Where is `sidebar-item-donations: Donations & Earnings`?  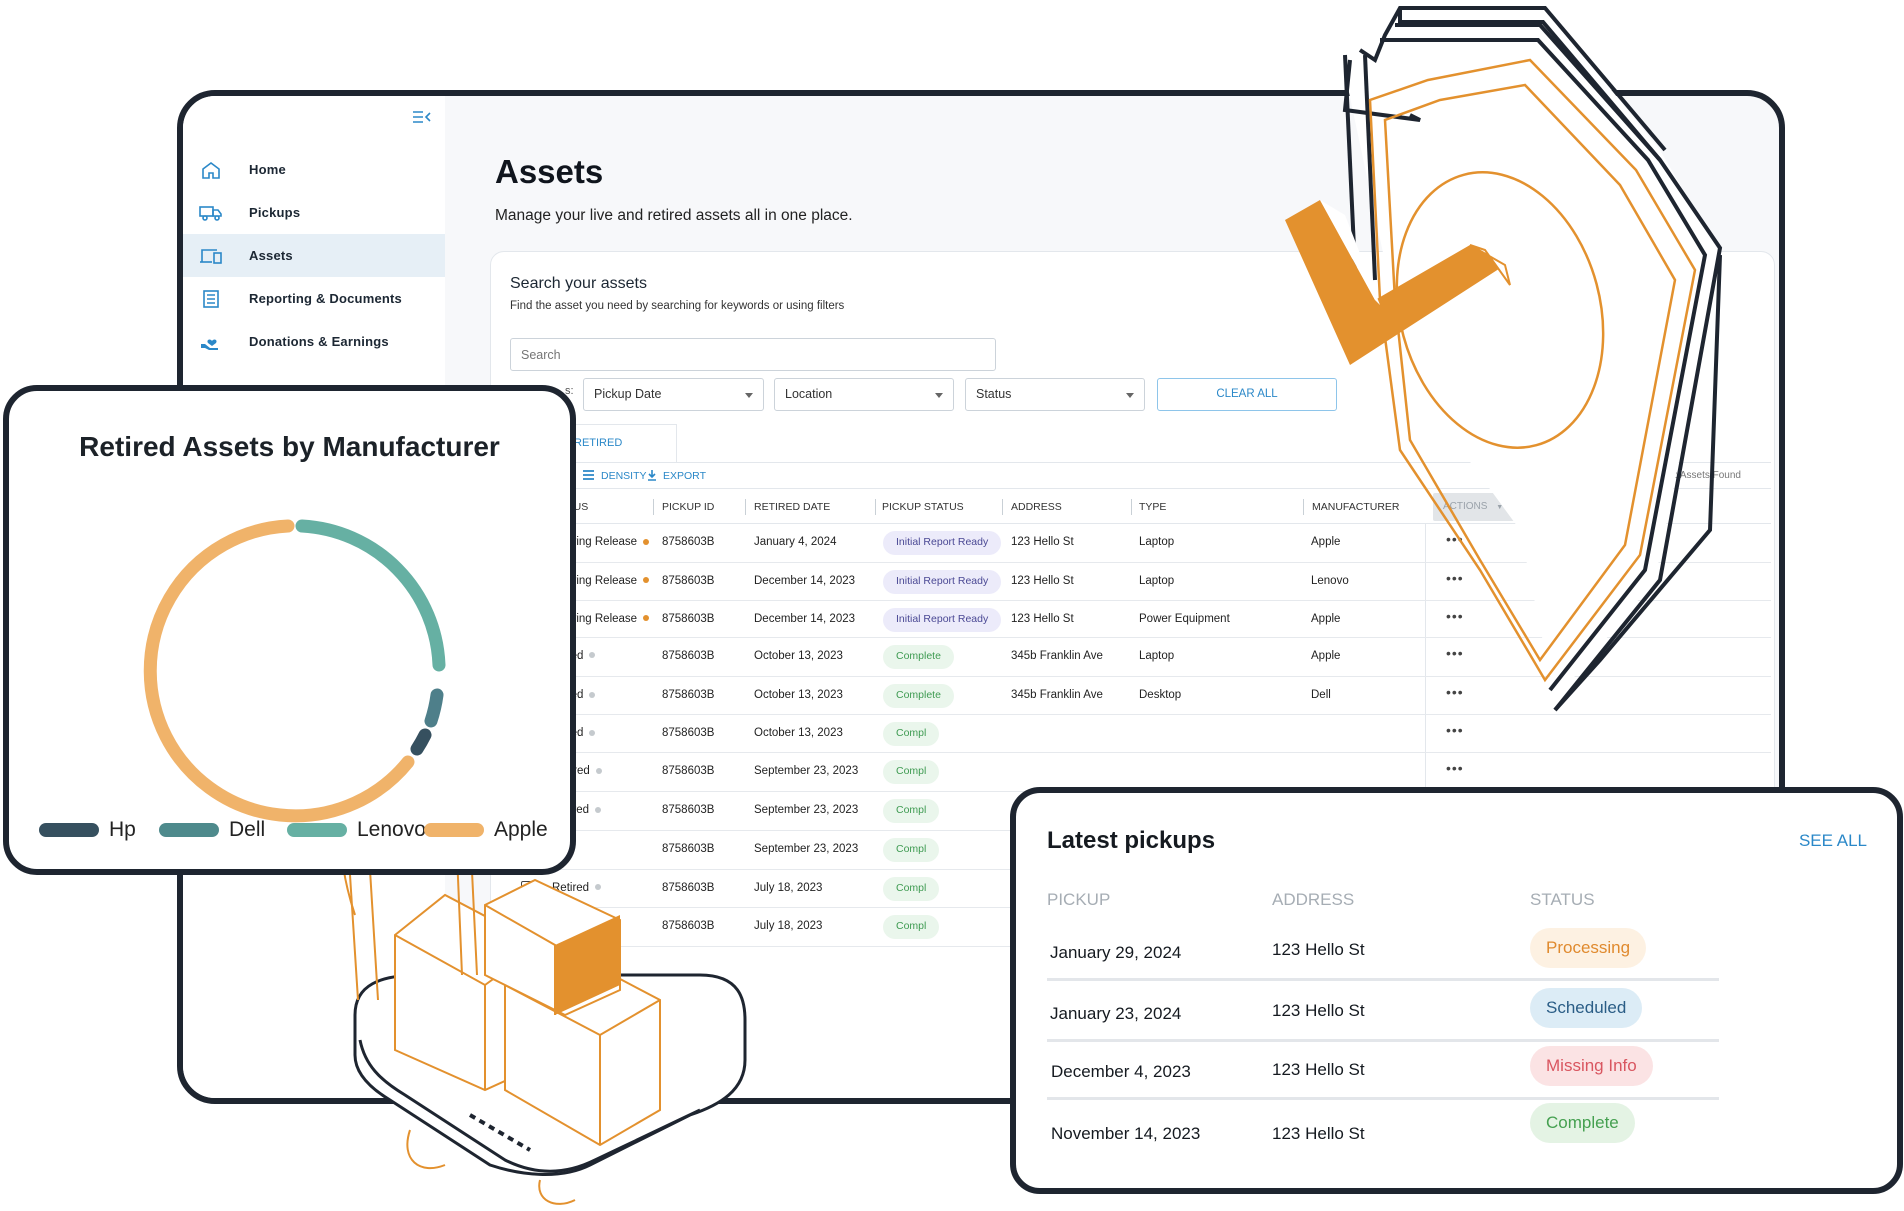
sidebar-item-donations: Donations & Earnings is located at coordinates (314, 341).